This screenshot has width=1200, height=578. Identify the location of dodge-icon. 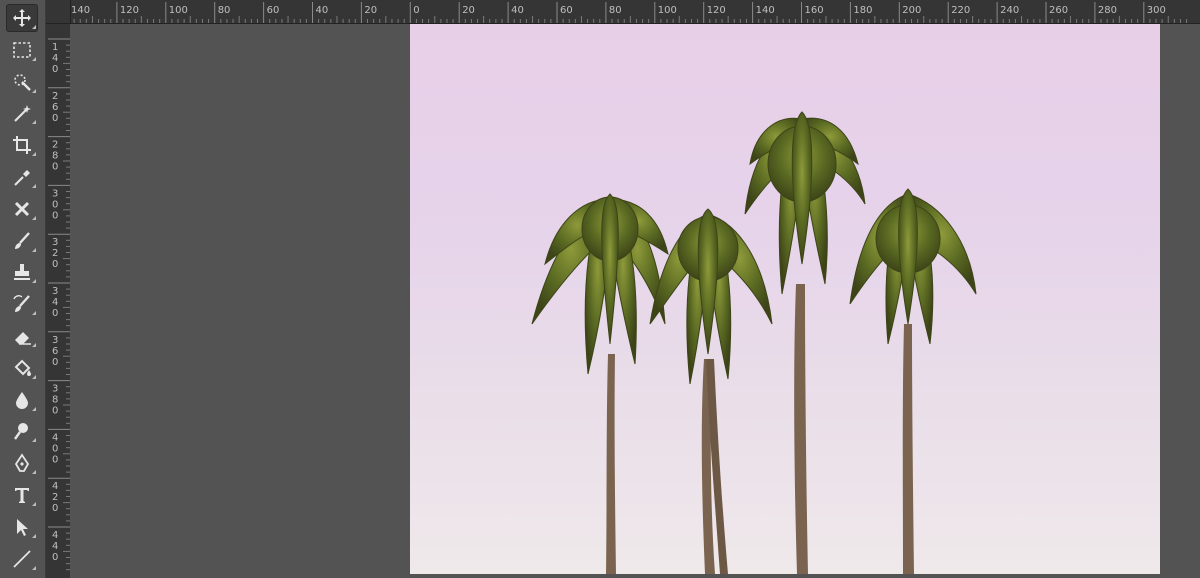
(21, 432).